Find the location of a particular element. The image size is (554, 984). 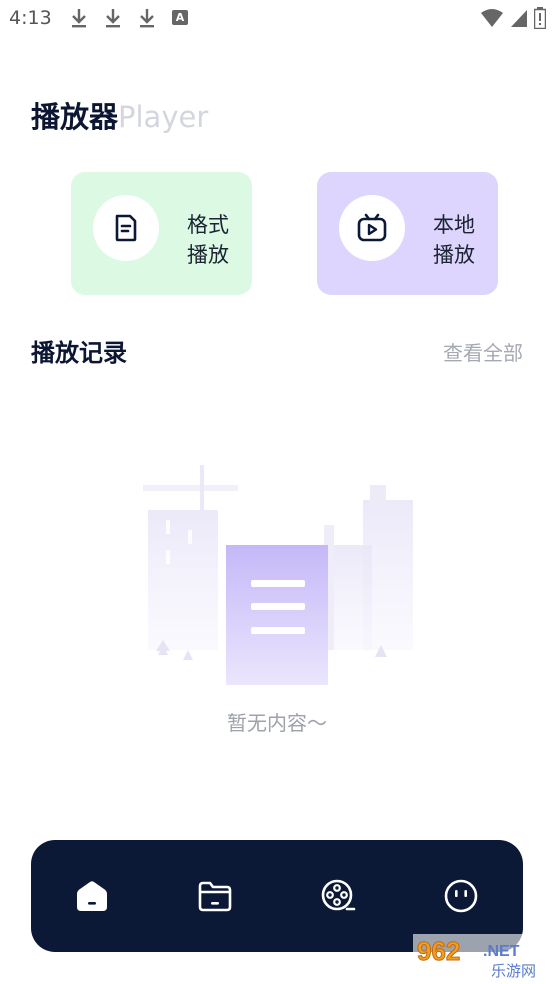

empty-state-text: 暂无内容～ is located at coordinates (277, 723).